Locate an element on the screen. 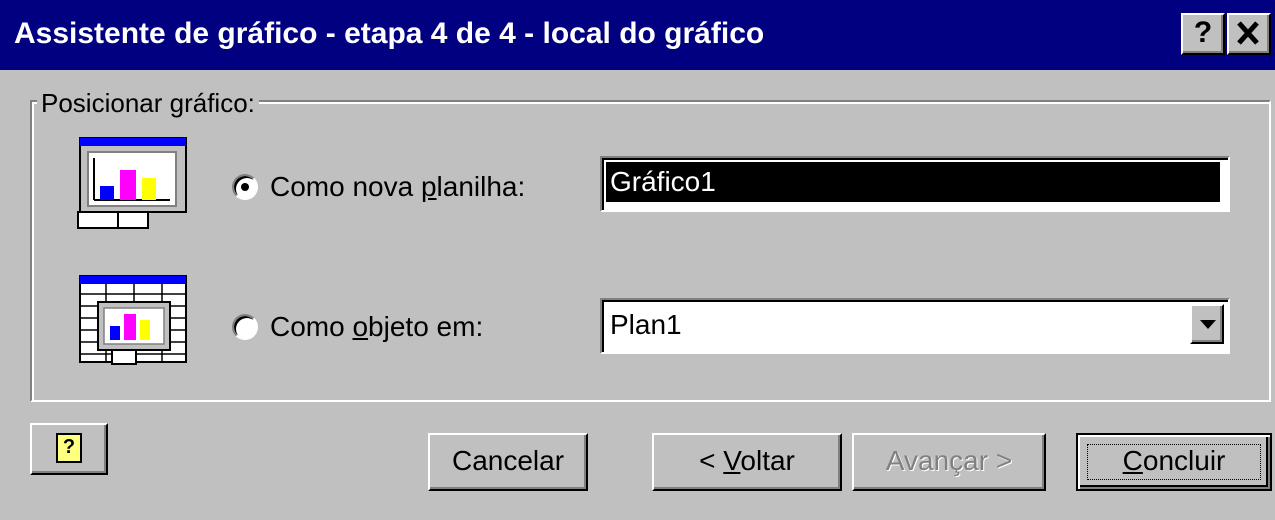 The height and width of the screenshot is (520, 1275). embedded-chart-icon is located at coordinates (135, 322).